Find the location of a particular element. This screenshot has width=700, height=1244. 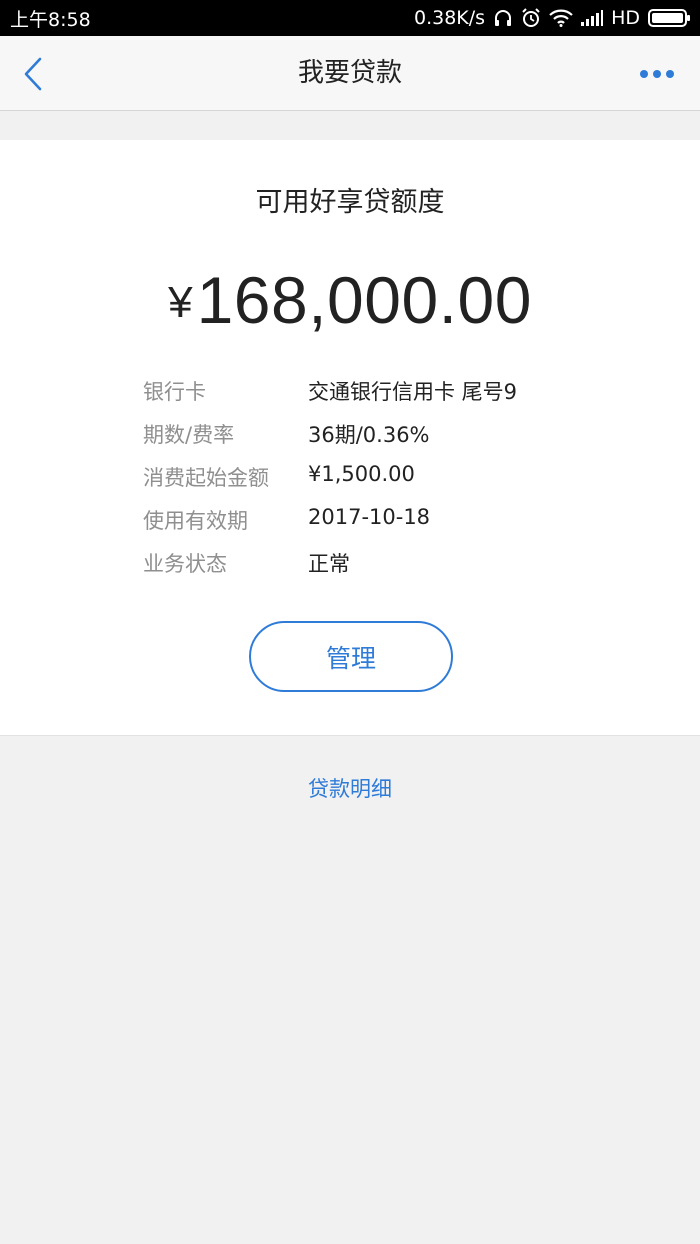

credit-limit-title: 可用好享贷额度 is located at coordinates (350, 202).